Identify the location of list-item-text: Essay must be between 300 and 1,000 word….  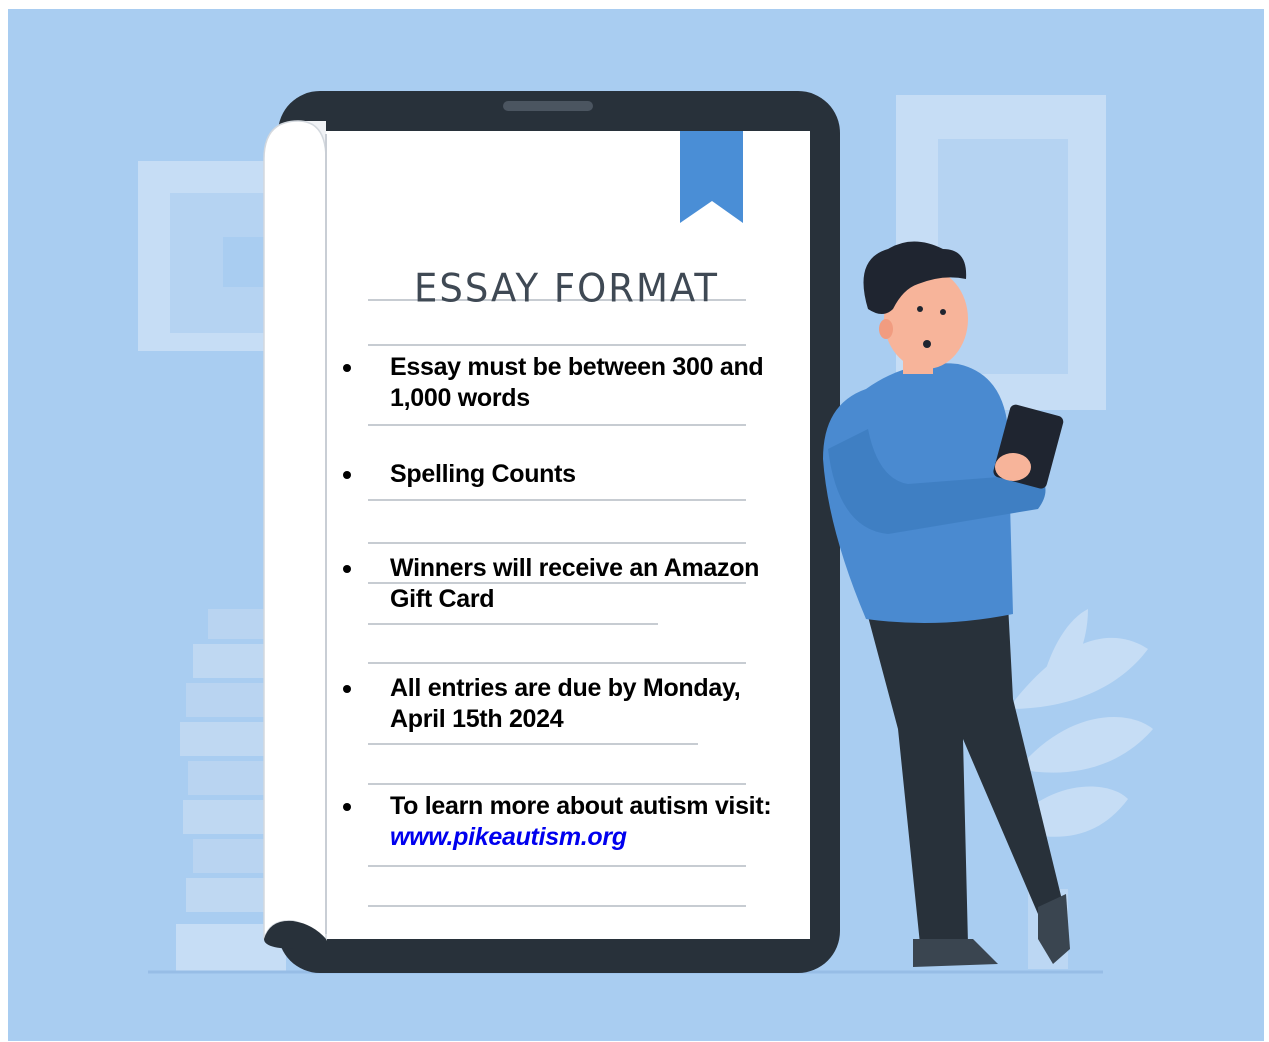
(577, 382).